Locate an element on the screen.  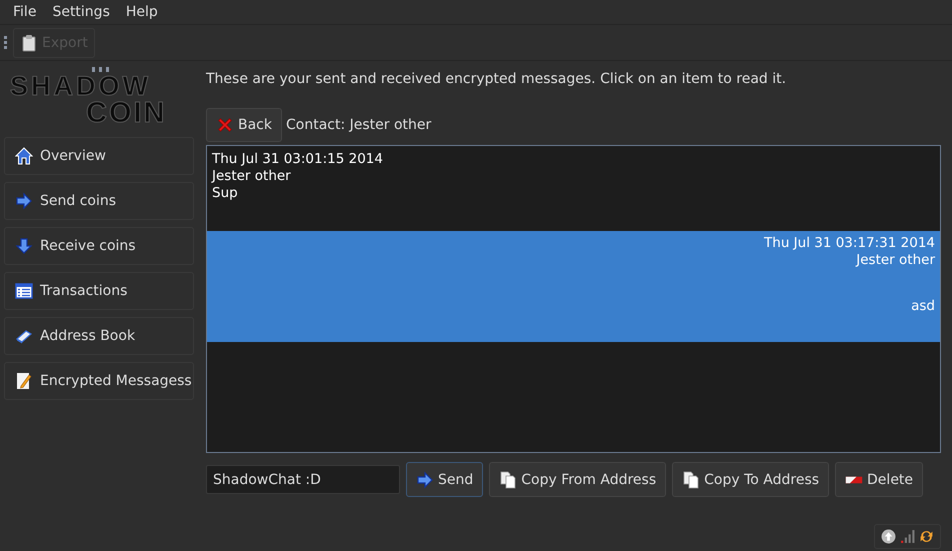
cross-icon is located at coordinates (225, 125).